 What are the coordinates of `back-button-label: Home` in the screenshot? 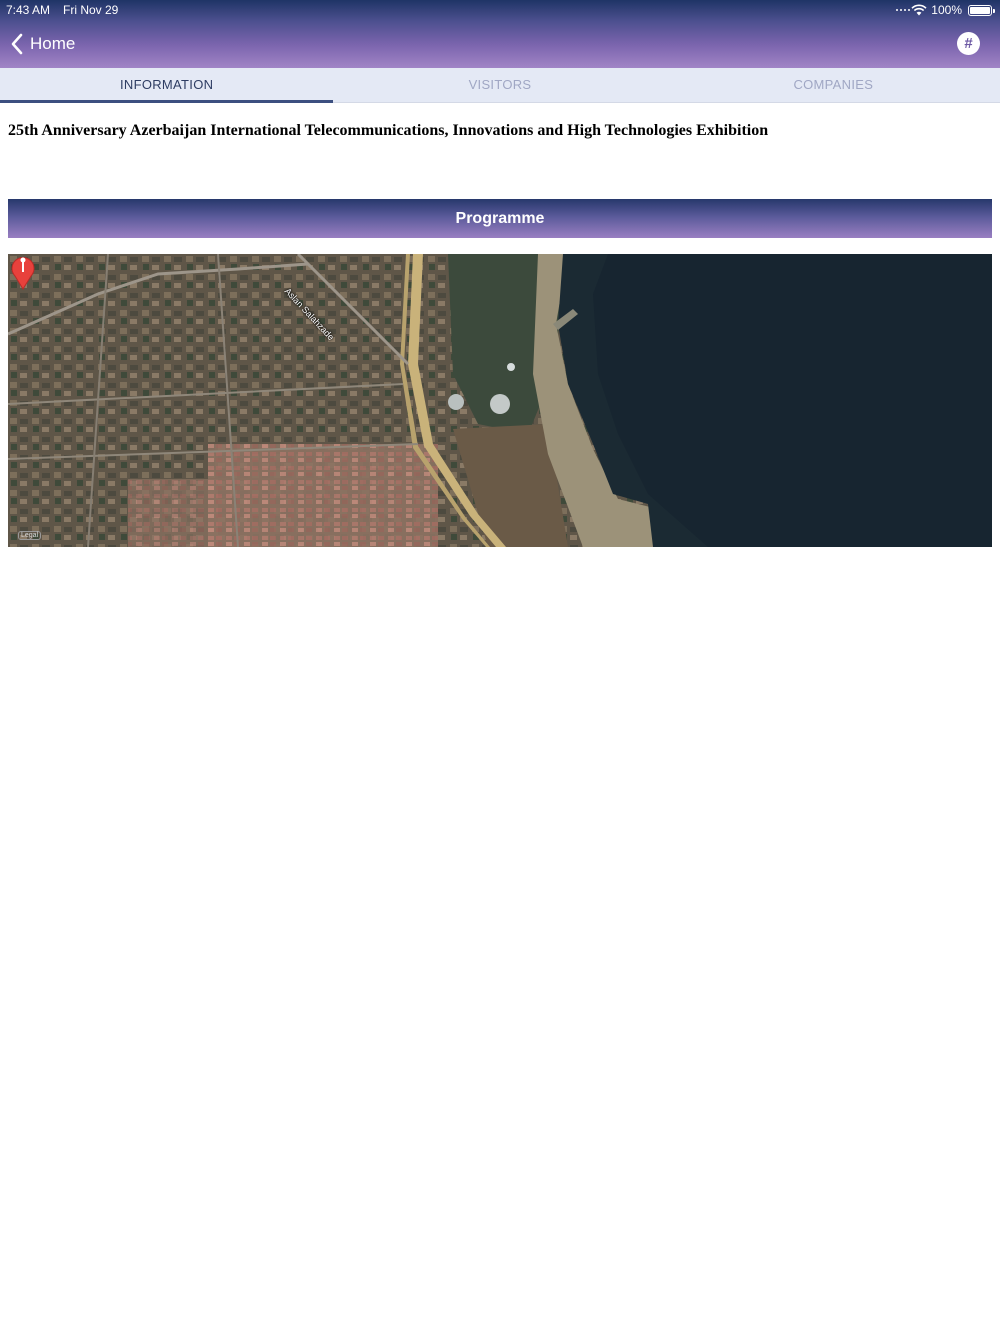 It's located at (53, 43).